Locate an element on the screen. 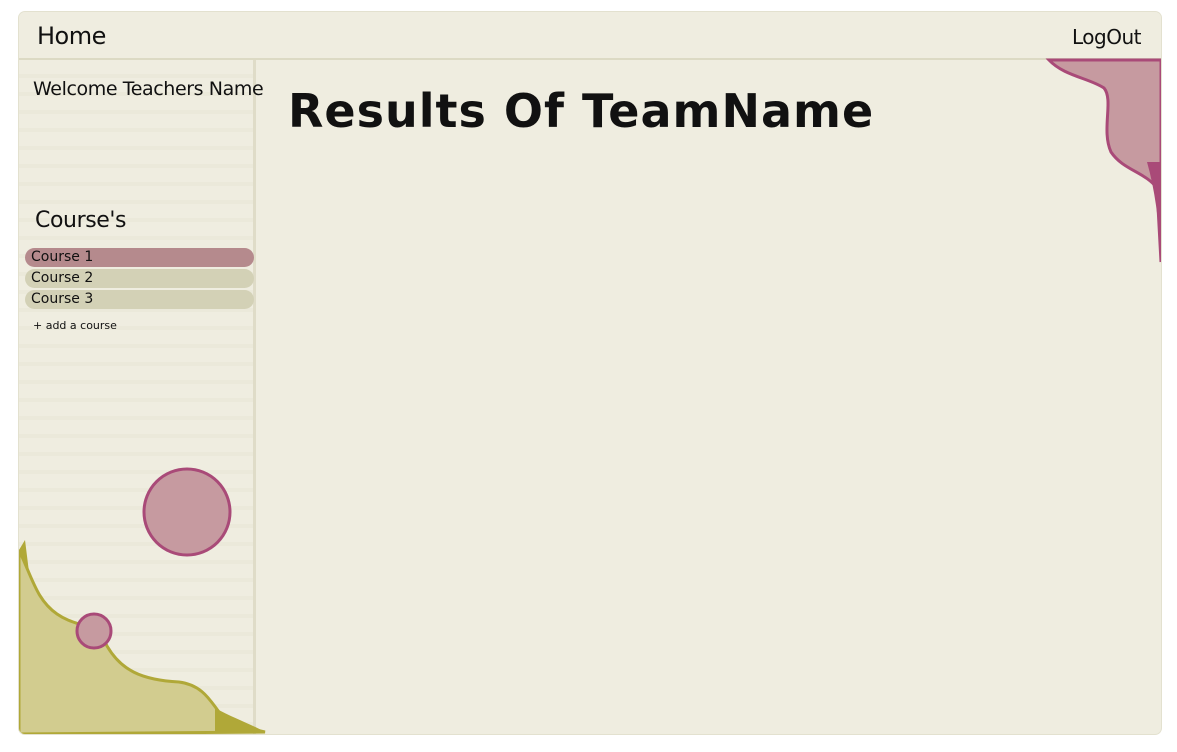 This screenshot has height=752, width=1177. top-right-pink-drip is located at coordinates (1154, 210).